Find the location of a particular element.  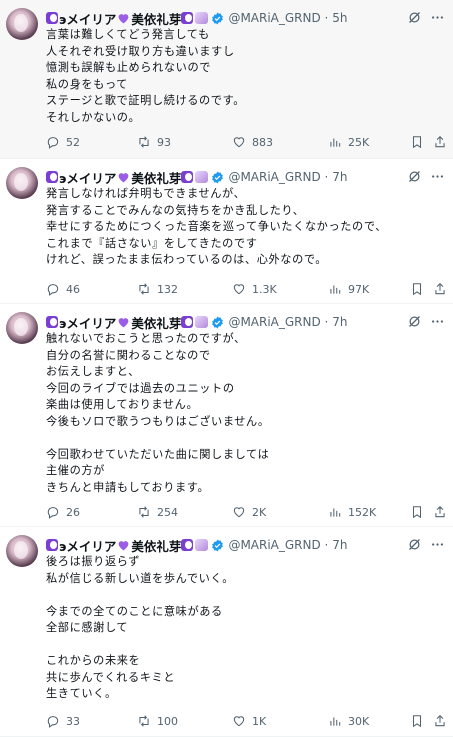

like-button: 1.3K is located at coordinates (254, 289).